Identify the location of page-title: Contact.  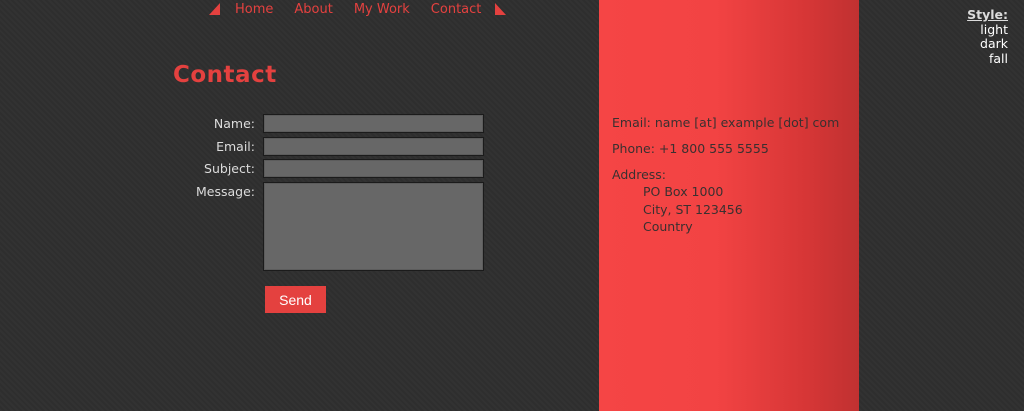
(225, 75).